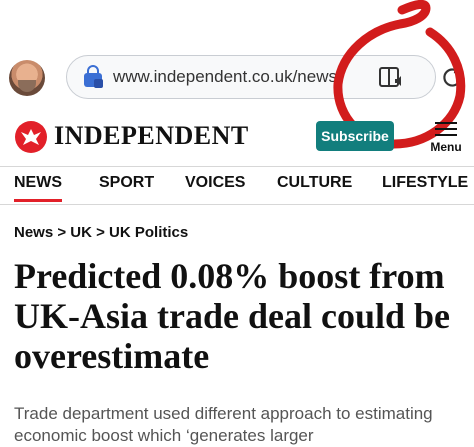 Image resolution: width=474 pixels, height=447 pixels. I want to click on address-bar: www.independent.co.uk/news/uk/p, so click(251, 77).